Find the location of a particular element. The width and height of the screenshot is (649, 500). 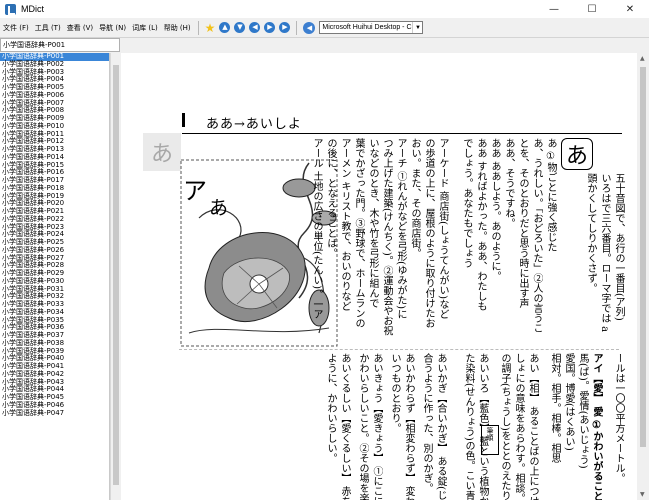

list-item: 小学国语辞典-P047 is located at coordinates (54, 413).